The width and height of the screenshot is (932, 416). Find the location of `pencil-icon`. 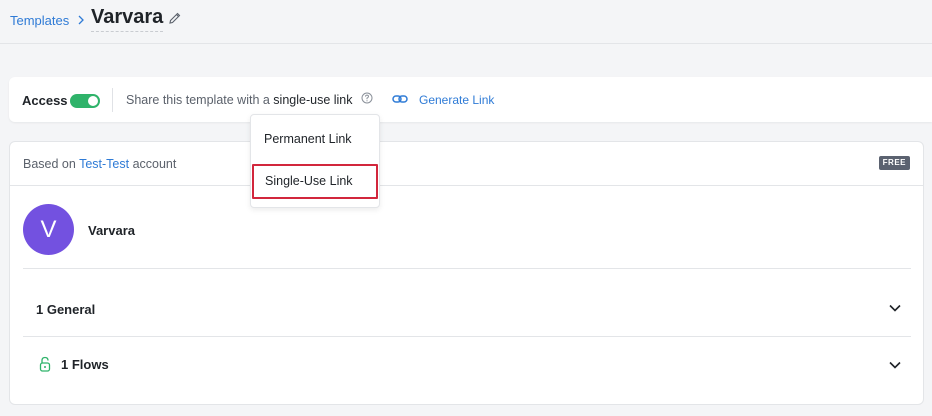

pencil-icon is located at coordinates (175, 18).